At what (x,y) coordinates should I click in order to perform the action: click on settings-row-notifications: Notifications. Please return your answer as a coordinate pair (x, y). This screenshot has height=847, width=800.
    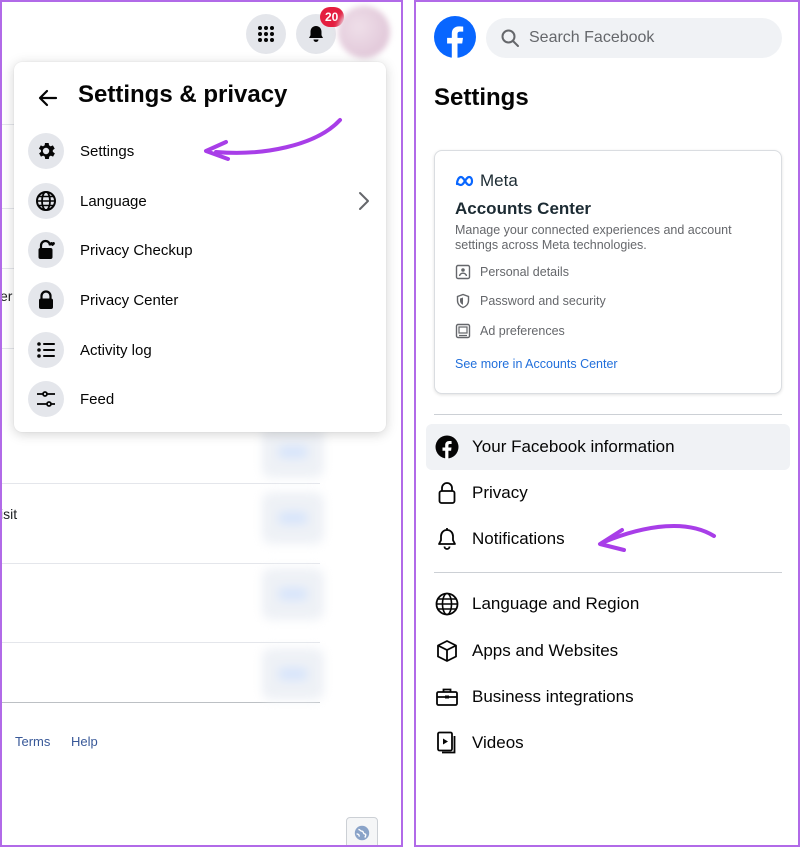
    Looking at the image, I should click on (499, 539).